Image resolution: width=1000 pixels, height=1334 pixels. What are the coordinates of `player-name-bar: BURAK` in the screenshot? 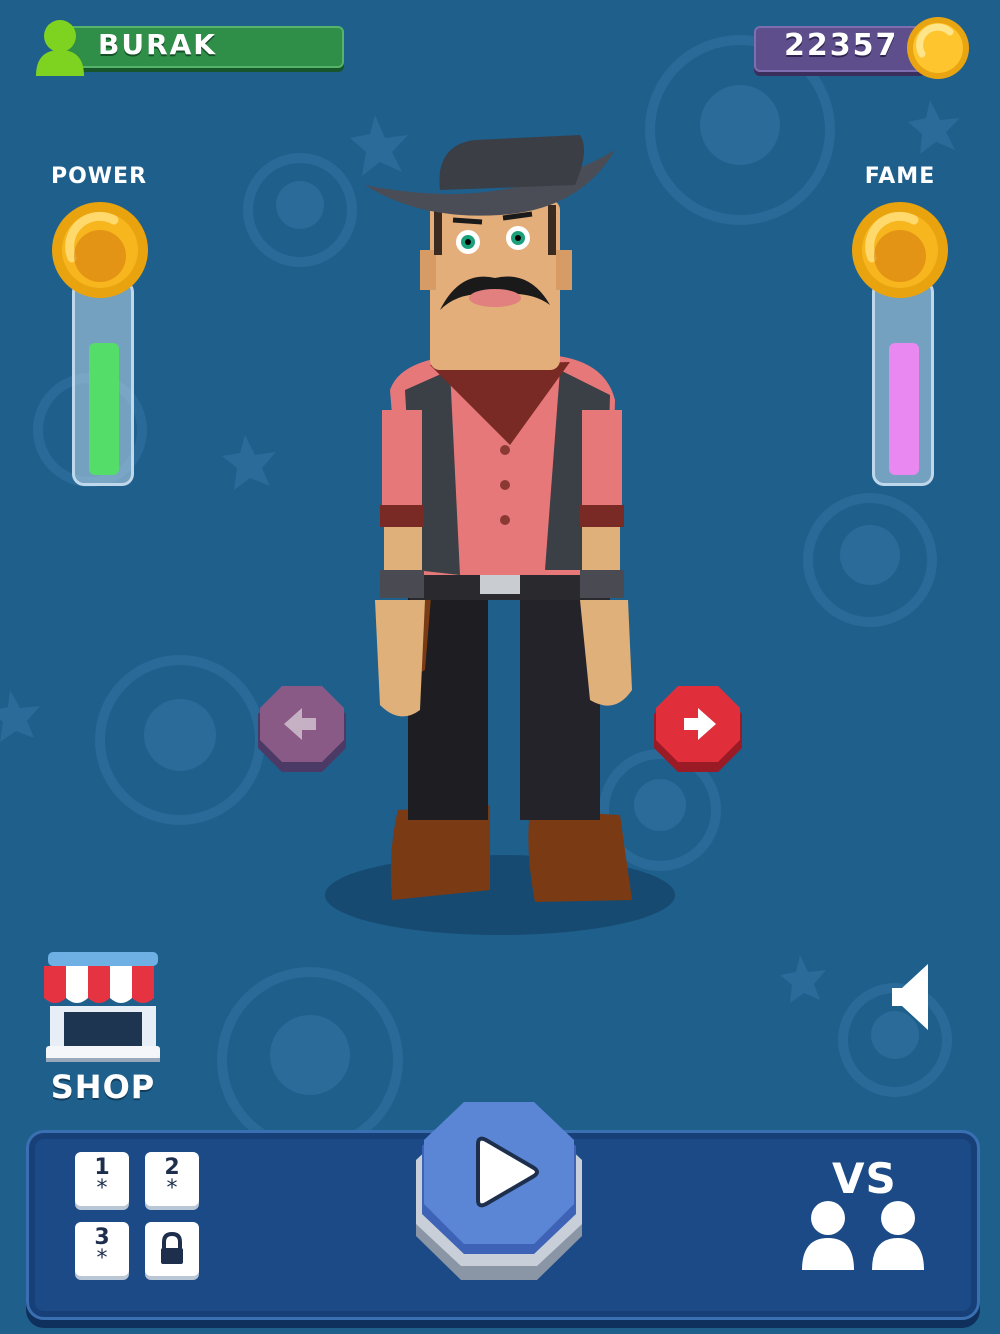 It's located at (190, 48).